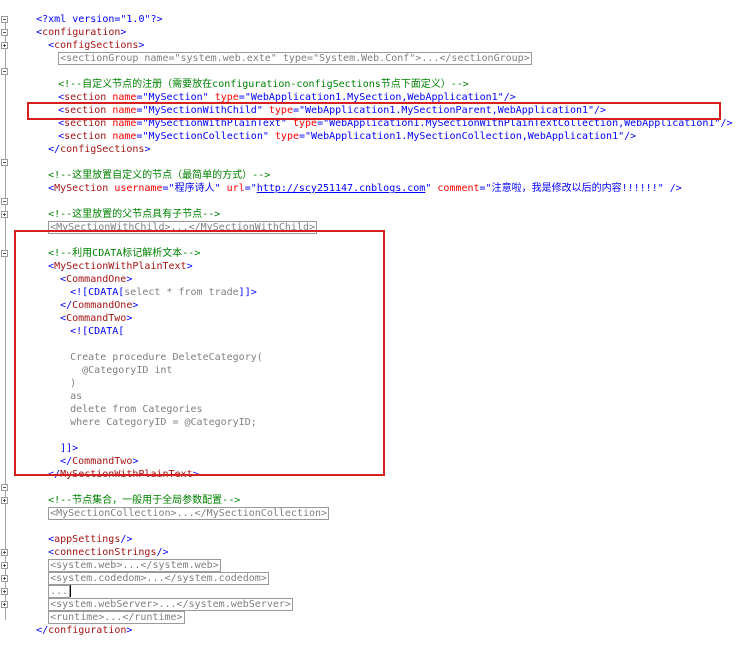 This screenshot has width=746, height=650. What do you see at coordinates (205, 136) in the screenshot?
I see `attribute-value: "MySectionCollection"` at bounding box center [205, 136].